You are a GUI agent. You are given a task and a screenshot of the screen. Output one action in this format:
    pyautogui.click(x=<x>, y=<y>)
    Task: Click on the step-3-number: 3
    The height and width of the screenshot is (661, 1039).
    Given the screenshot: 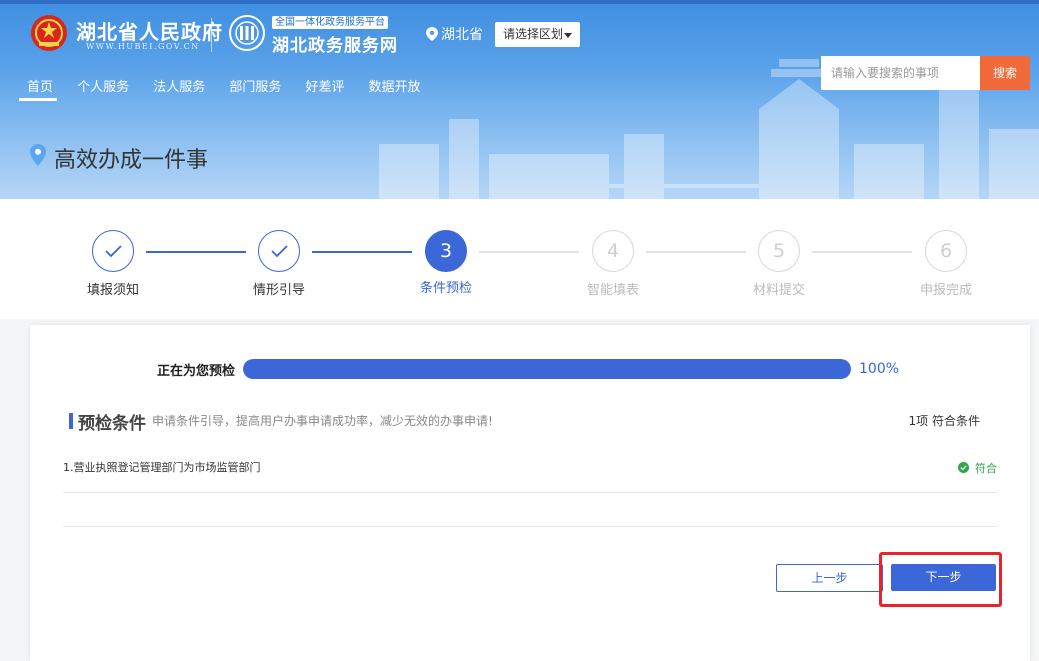 What is the action you would take?
    pyautogui.click(x=446, y=251)
    